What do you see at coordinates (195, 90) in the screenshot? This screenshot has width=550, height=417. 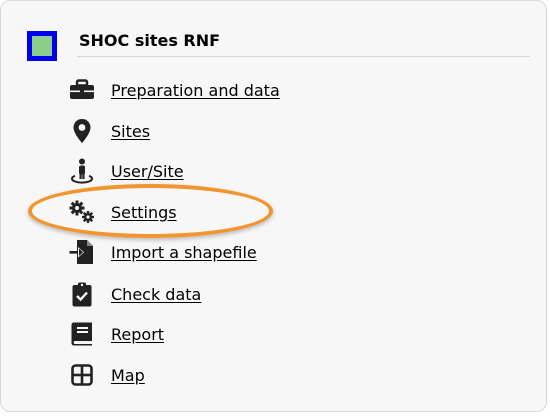 I see `menu-item-label: Preparation and data` at bounding box center [195, 90].